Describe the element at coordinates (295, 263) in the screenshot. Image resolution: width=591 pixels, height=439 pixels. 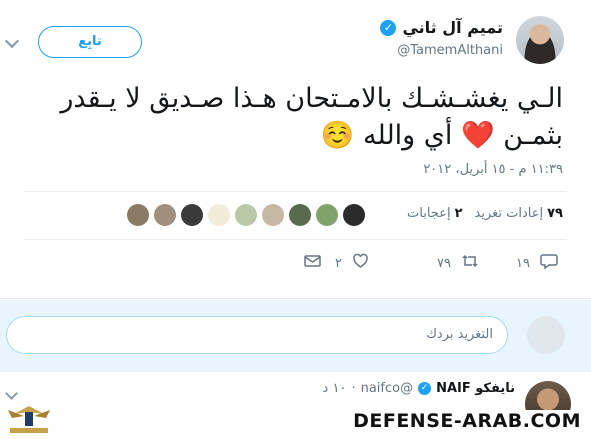
I see `tweet-actions: ١٩ ٧٩ ٢` at that location.